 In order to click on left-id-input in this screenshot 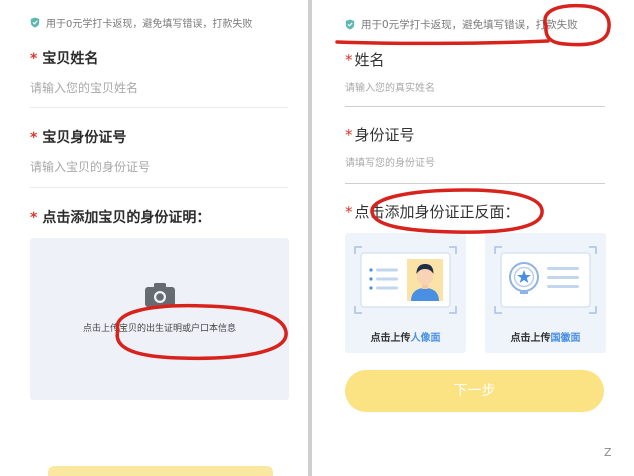, I will do `click(157, 167)`.